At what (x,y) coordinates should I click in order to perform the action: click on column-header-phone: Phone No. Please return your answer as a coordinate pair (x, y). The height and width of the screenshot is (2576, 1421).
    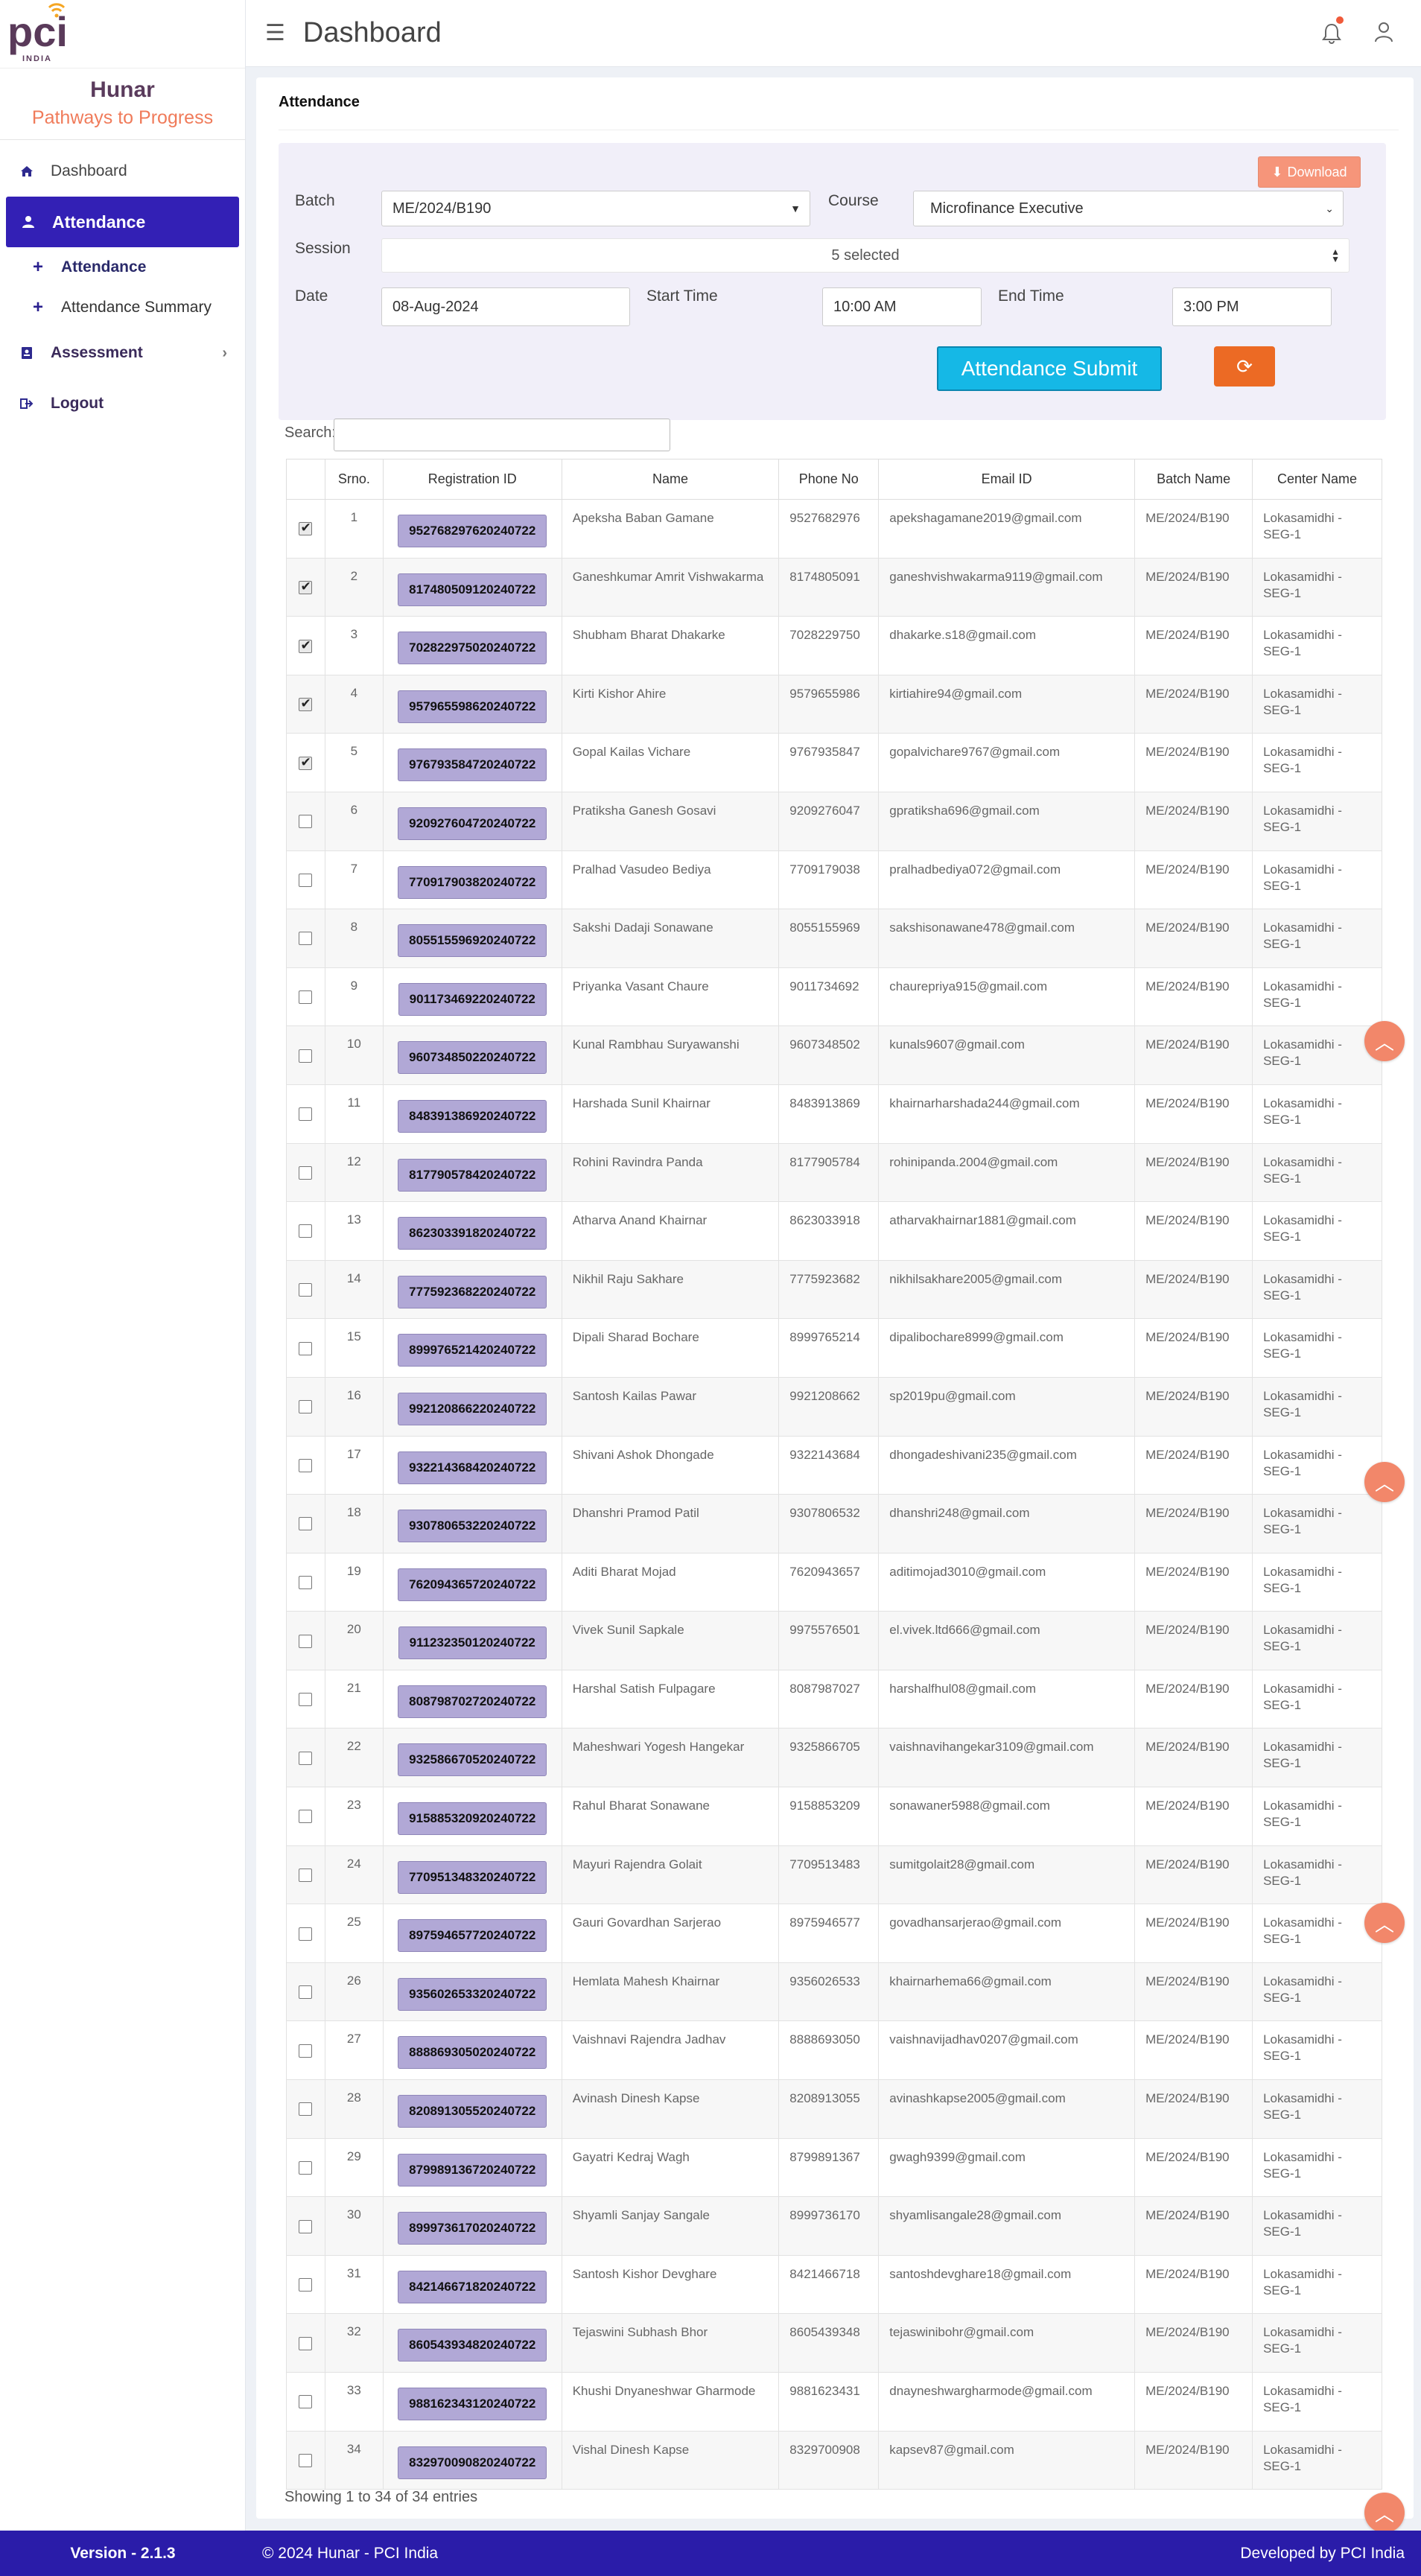
    Looking at the image, I should click on (829, 479).